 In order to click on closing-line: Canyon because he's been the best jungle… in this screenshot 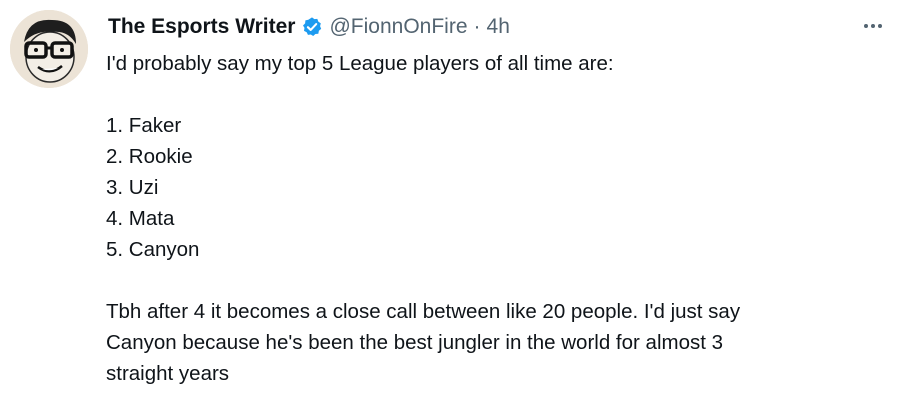, I will do `click(415, 342)`.